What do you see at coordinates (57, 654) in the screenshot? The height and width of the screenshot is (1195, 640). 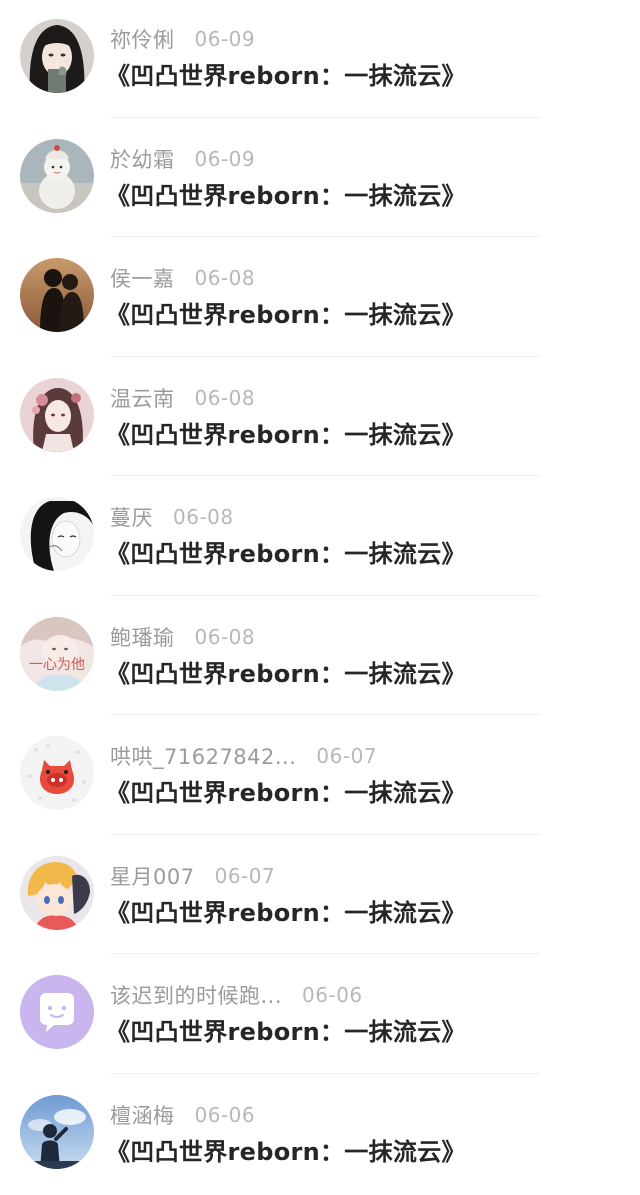 I see `avatar: 一心为他` at bounding box center [57, 654].